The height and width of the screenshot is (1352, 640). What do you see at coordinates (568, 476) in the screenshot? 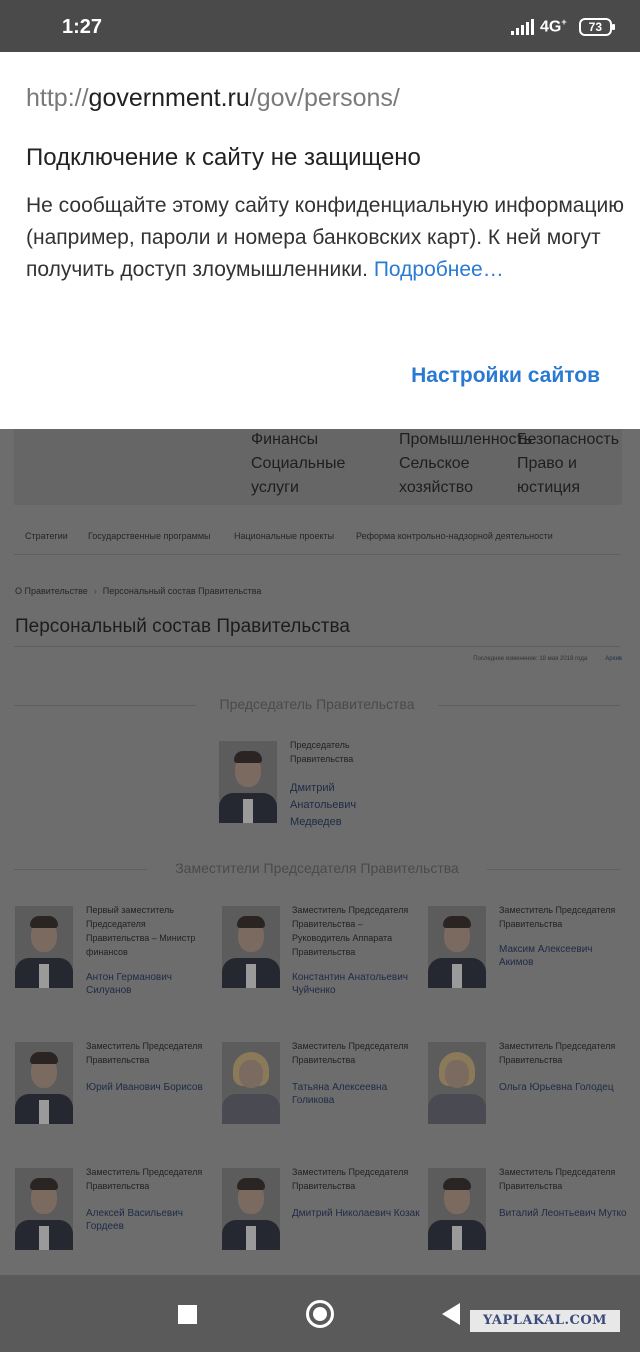
I see `menu-item-law: Право и юстиция` at bounding box center [568, 476].